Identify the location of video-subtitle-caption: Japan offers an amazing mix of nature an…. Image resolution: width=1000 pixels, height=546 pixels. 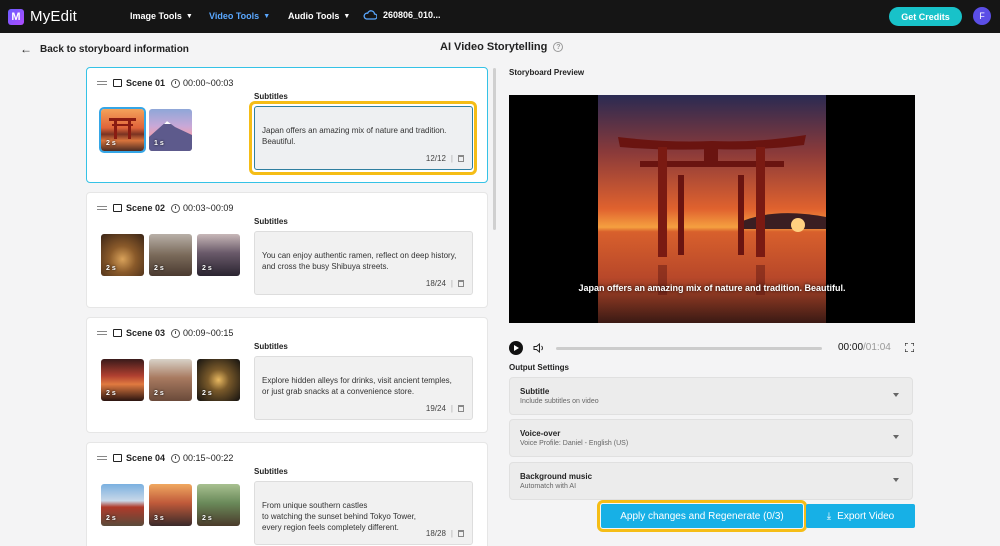
(712, 288).